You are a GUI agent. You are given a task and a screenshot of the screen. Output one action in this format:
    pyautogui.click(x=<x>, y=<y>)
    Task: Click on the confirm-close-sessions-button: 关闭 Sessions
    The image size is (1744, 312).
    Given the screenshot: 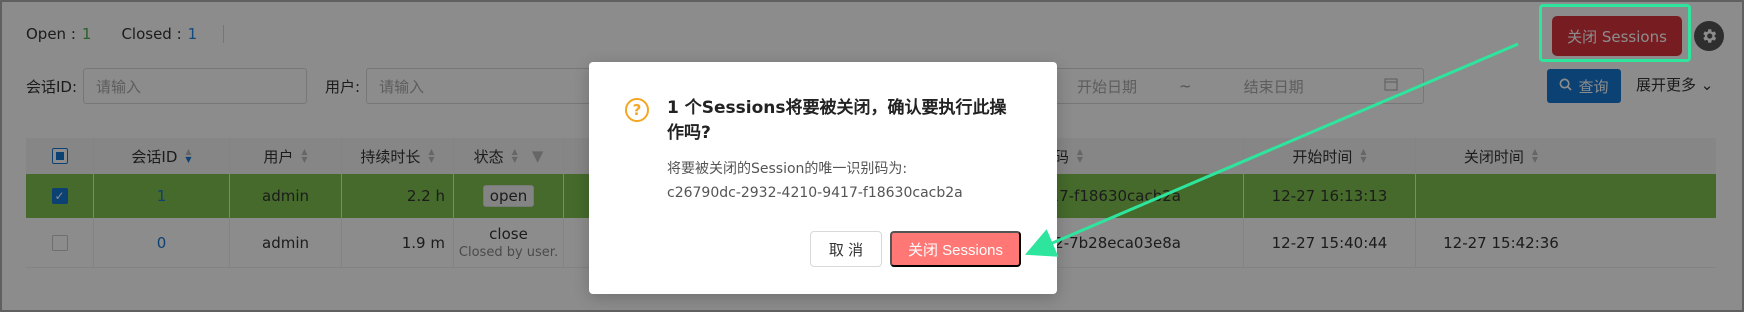 What is the action you would take?
    pyautogui.click(x=955, y=249)
    